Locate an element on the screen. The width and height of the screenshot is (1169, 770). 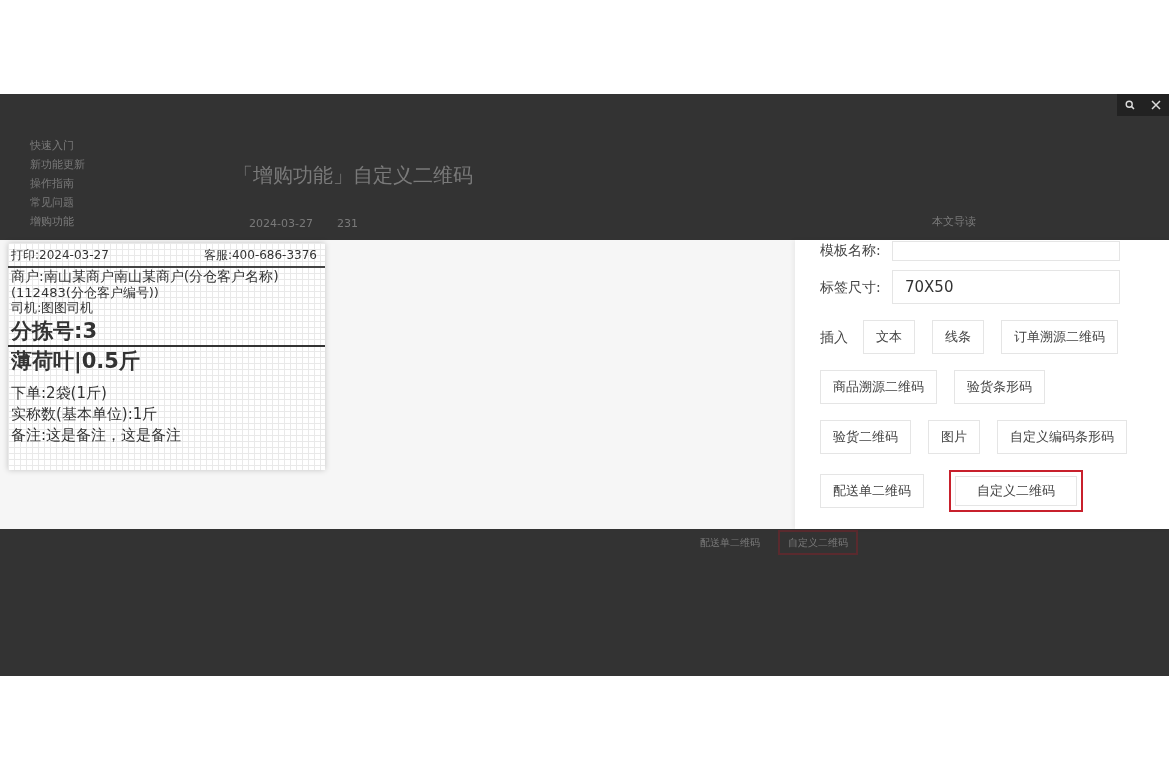
merchant-name: 商户:南山某商户南山某商户(分仓客户名称) is located at coordinates (145, 276).